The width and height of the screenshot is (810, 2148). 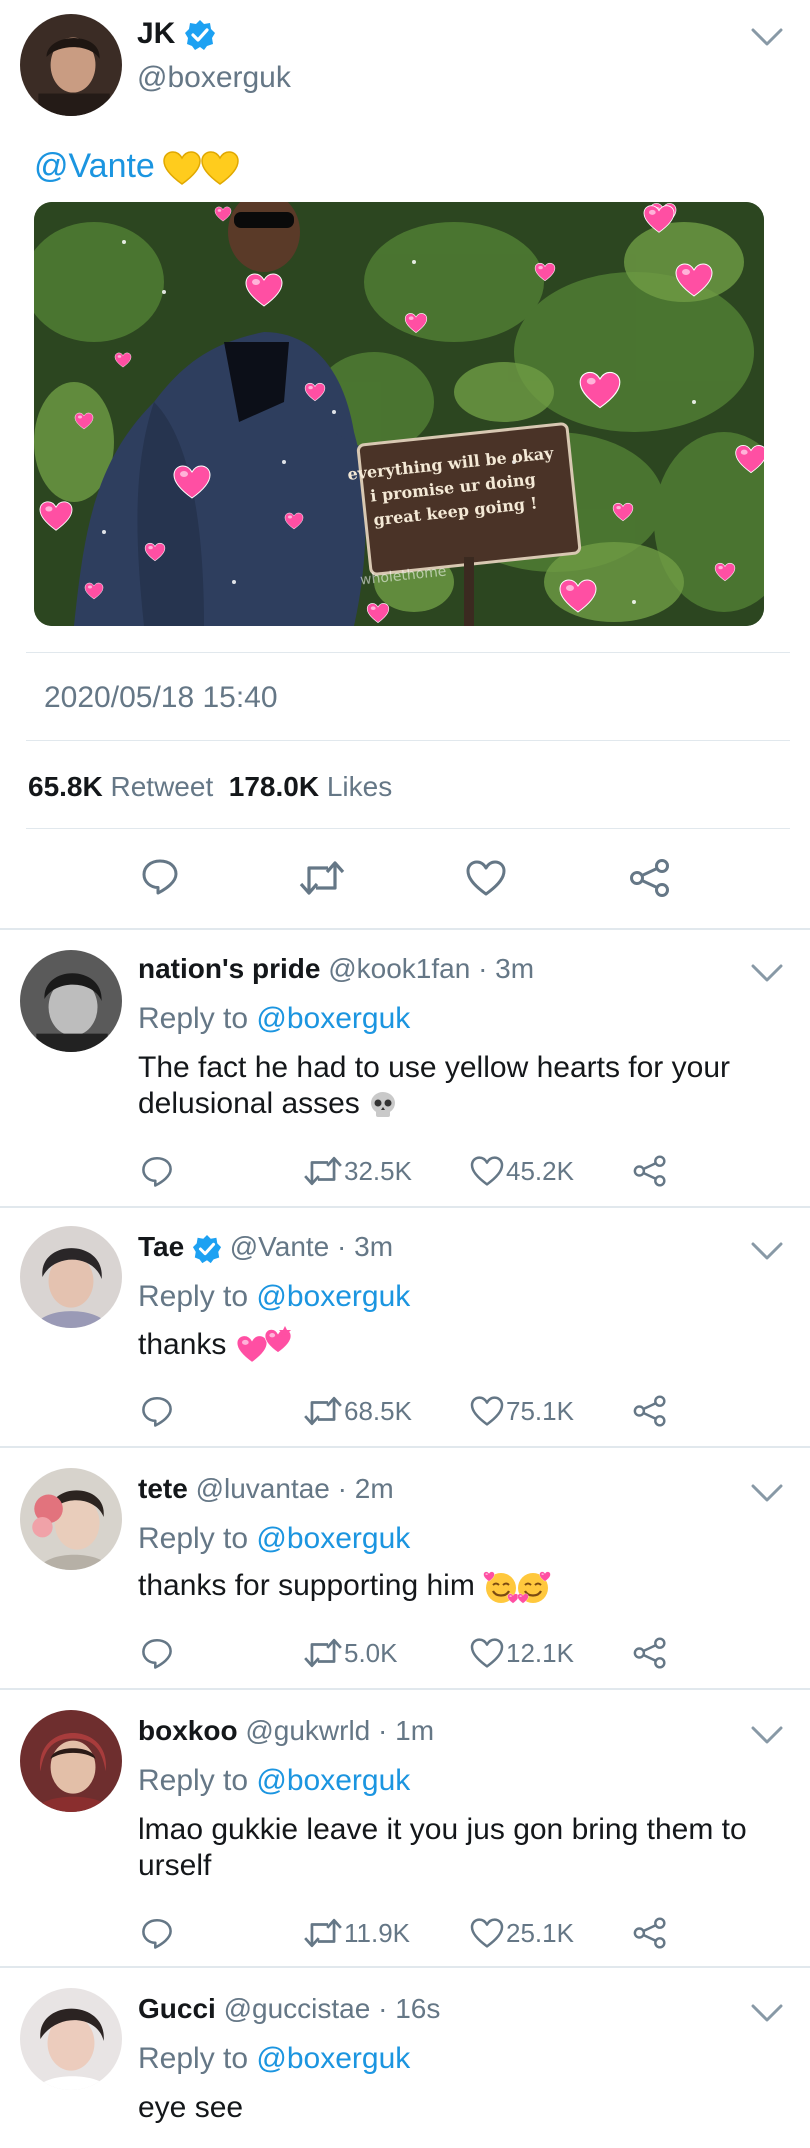 What do you see at coordinates (540, 1933) in the screenshot?
I see `like-count: 25.1K` at bounding box center [540, 1933].